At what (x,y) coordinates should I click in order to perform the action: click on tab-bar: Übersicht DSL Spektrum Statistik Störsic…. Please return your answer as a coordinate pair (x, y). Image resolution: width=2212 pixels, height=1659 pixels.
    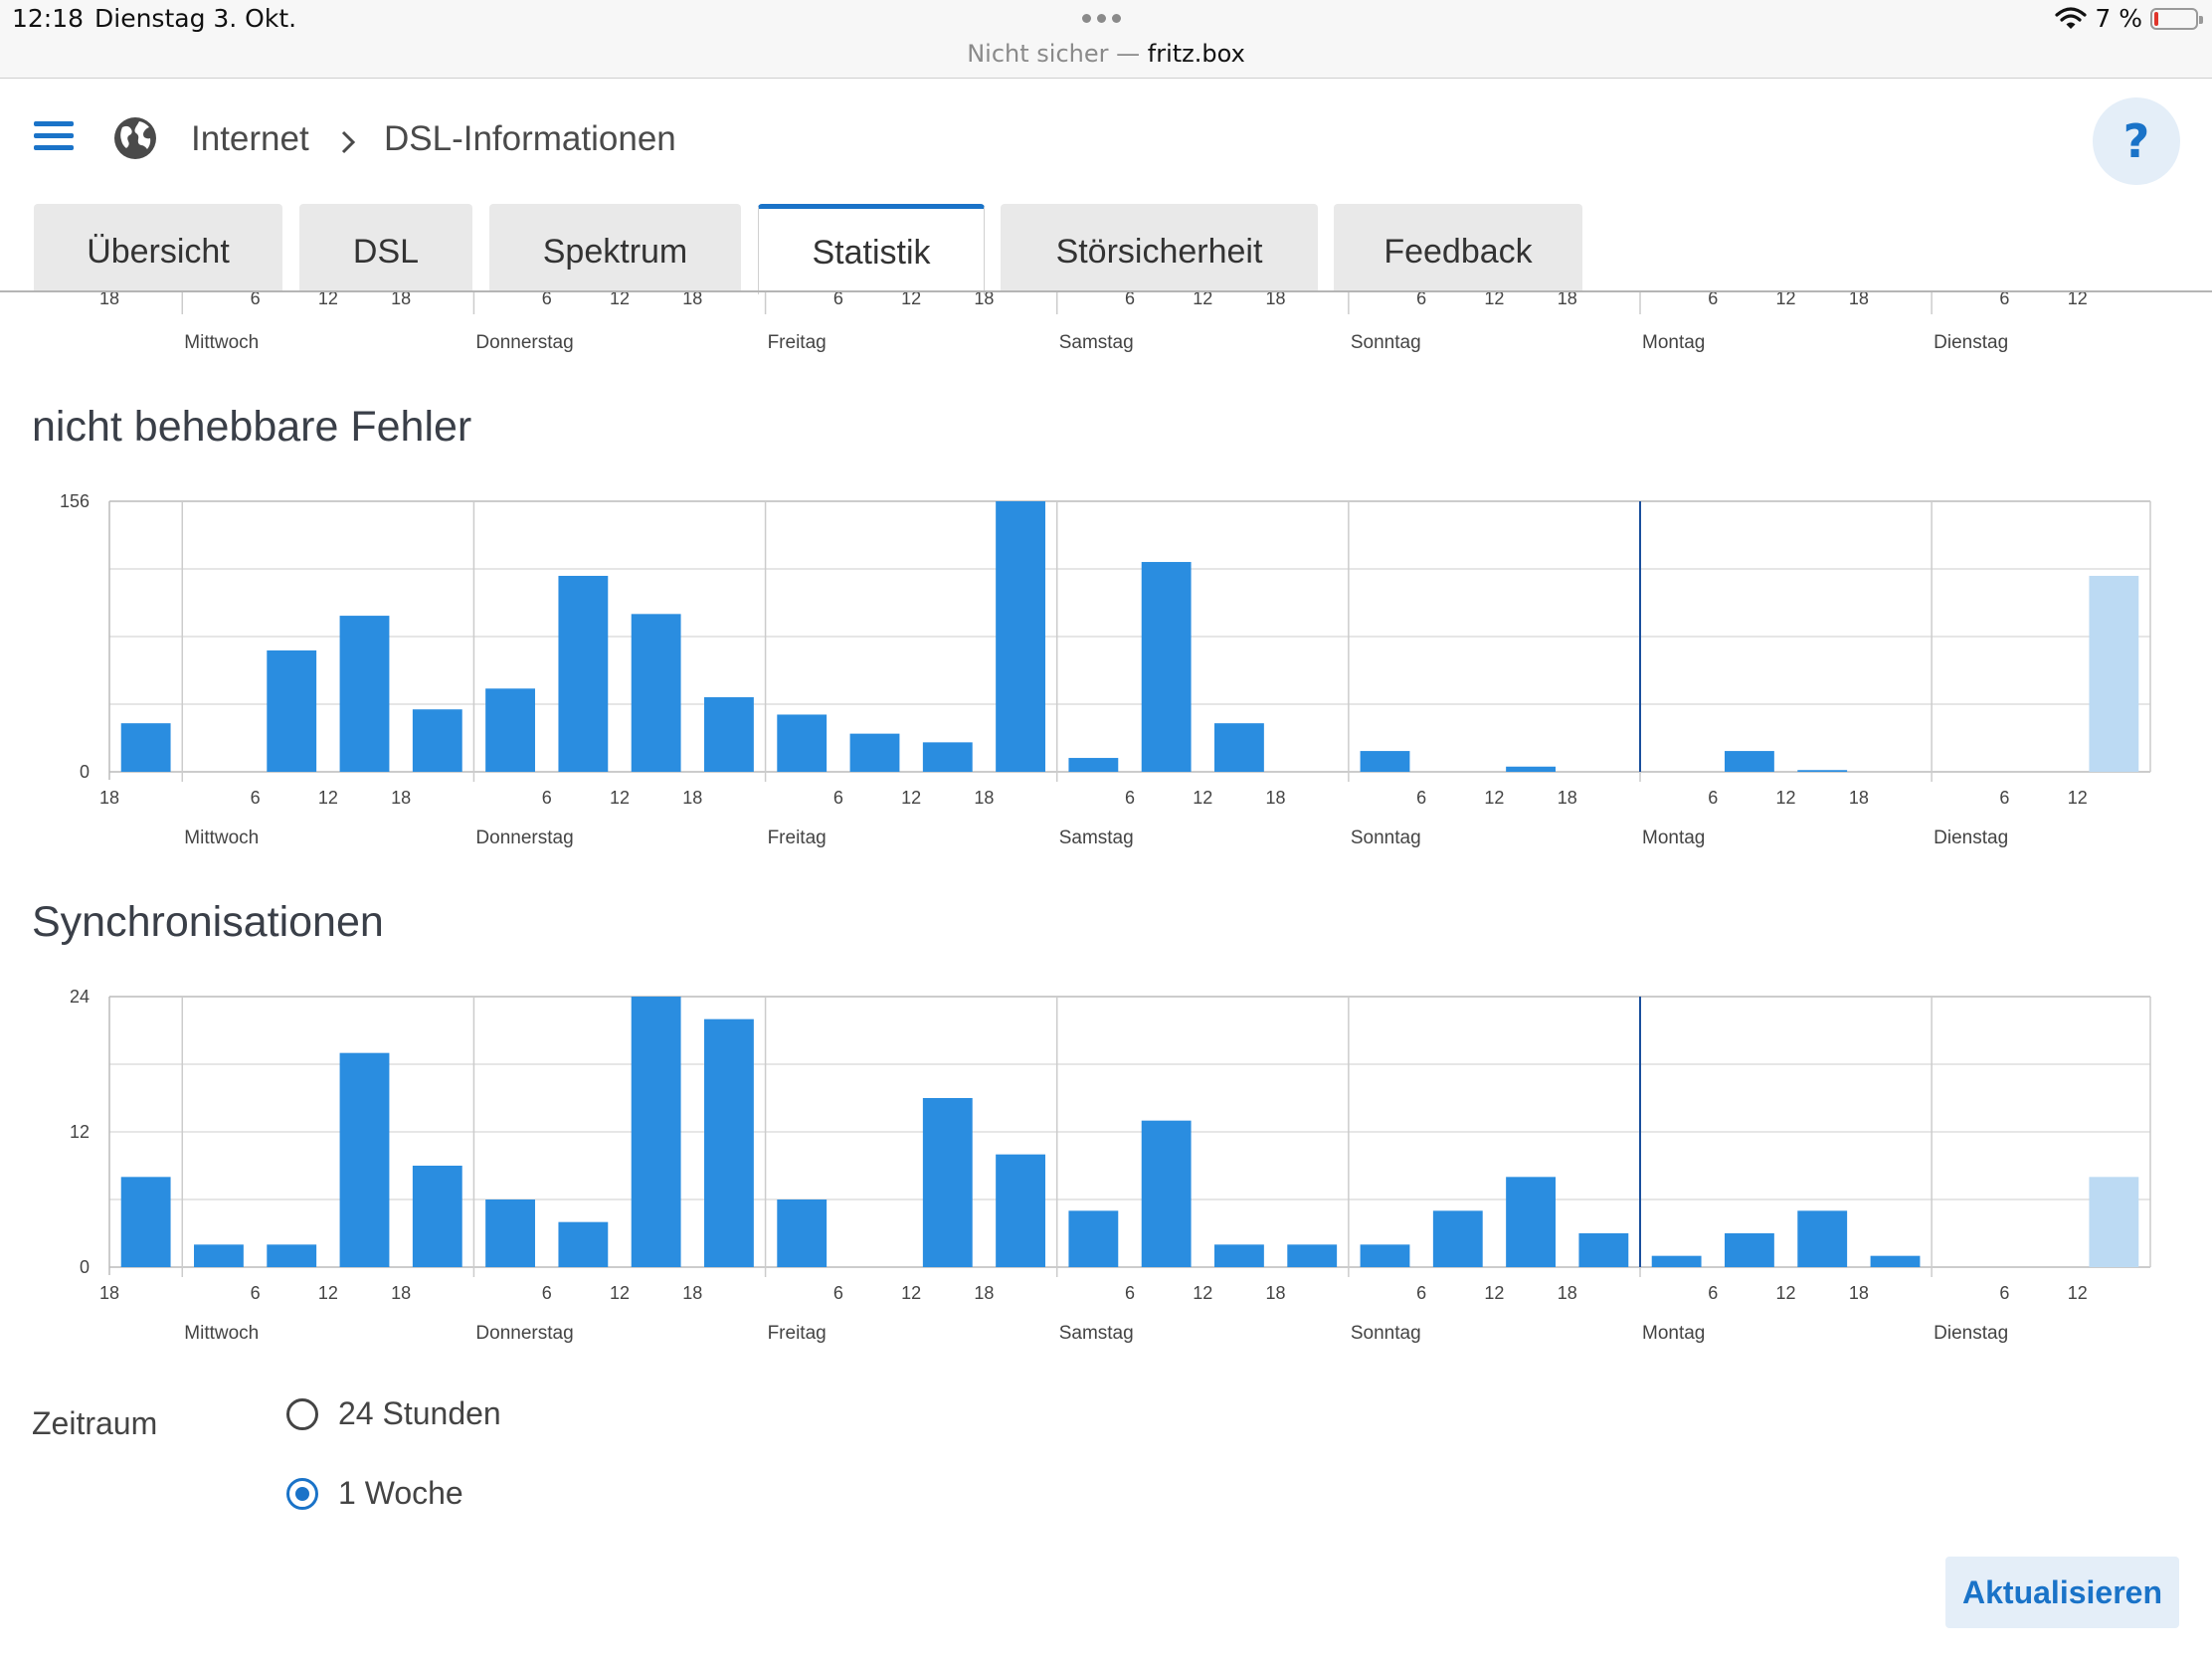
    Looking at the image, I should click on (1106, 249).